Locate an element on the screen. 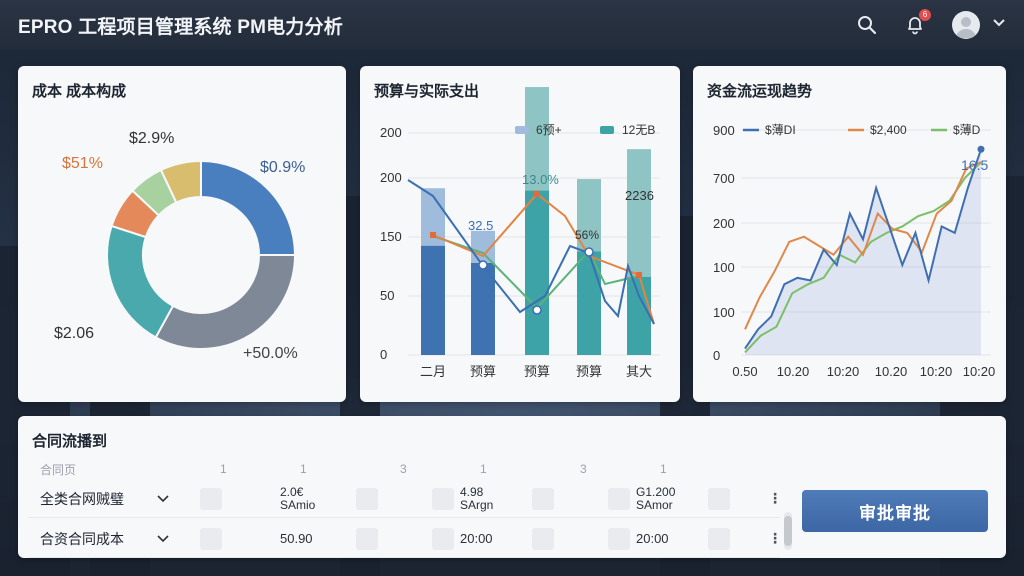 The image size is (1024, 576). legend-label: 6预+ is located at coordinates (549, 130).